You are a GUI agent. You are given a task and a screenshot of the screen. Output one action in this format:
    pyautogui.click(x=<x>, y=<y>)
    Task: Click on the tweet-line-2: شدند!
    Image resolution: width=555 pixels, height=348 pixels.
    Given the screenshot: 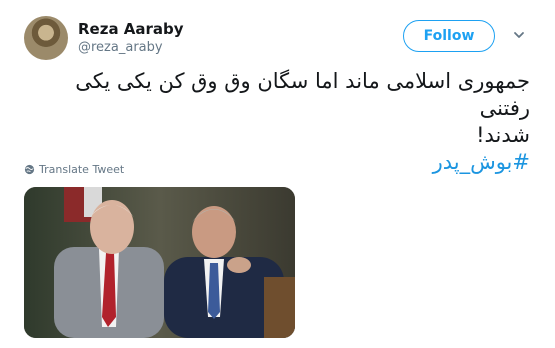 What is the action you would take?
    pyautogui.click(x=503, y=135)
    